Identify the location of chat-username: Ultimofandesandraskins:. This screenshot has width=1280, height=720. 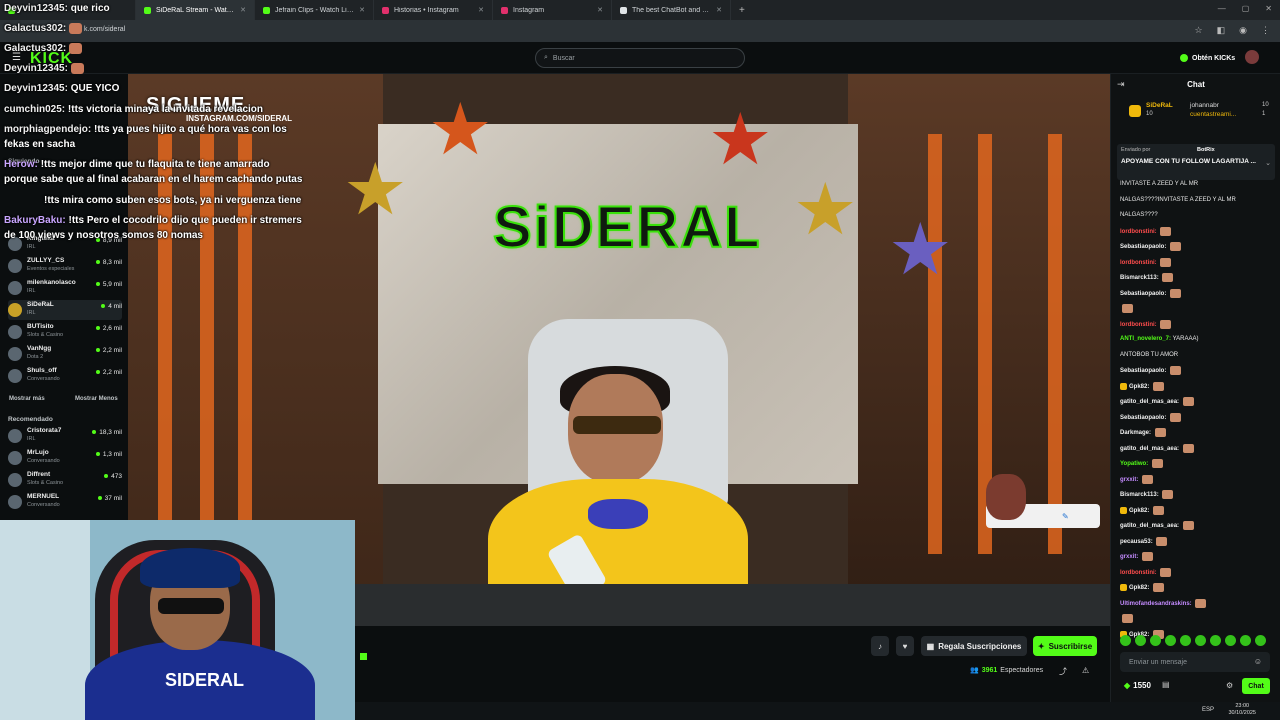
(1156, 604).